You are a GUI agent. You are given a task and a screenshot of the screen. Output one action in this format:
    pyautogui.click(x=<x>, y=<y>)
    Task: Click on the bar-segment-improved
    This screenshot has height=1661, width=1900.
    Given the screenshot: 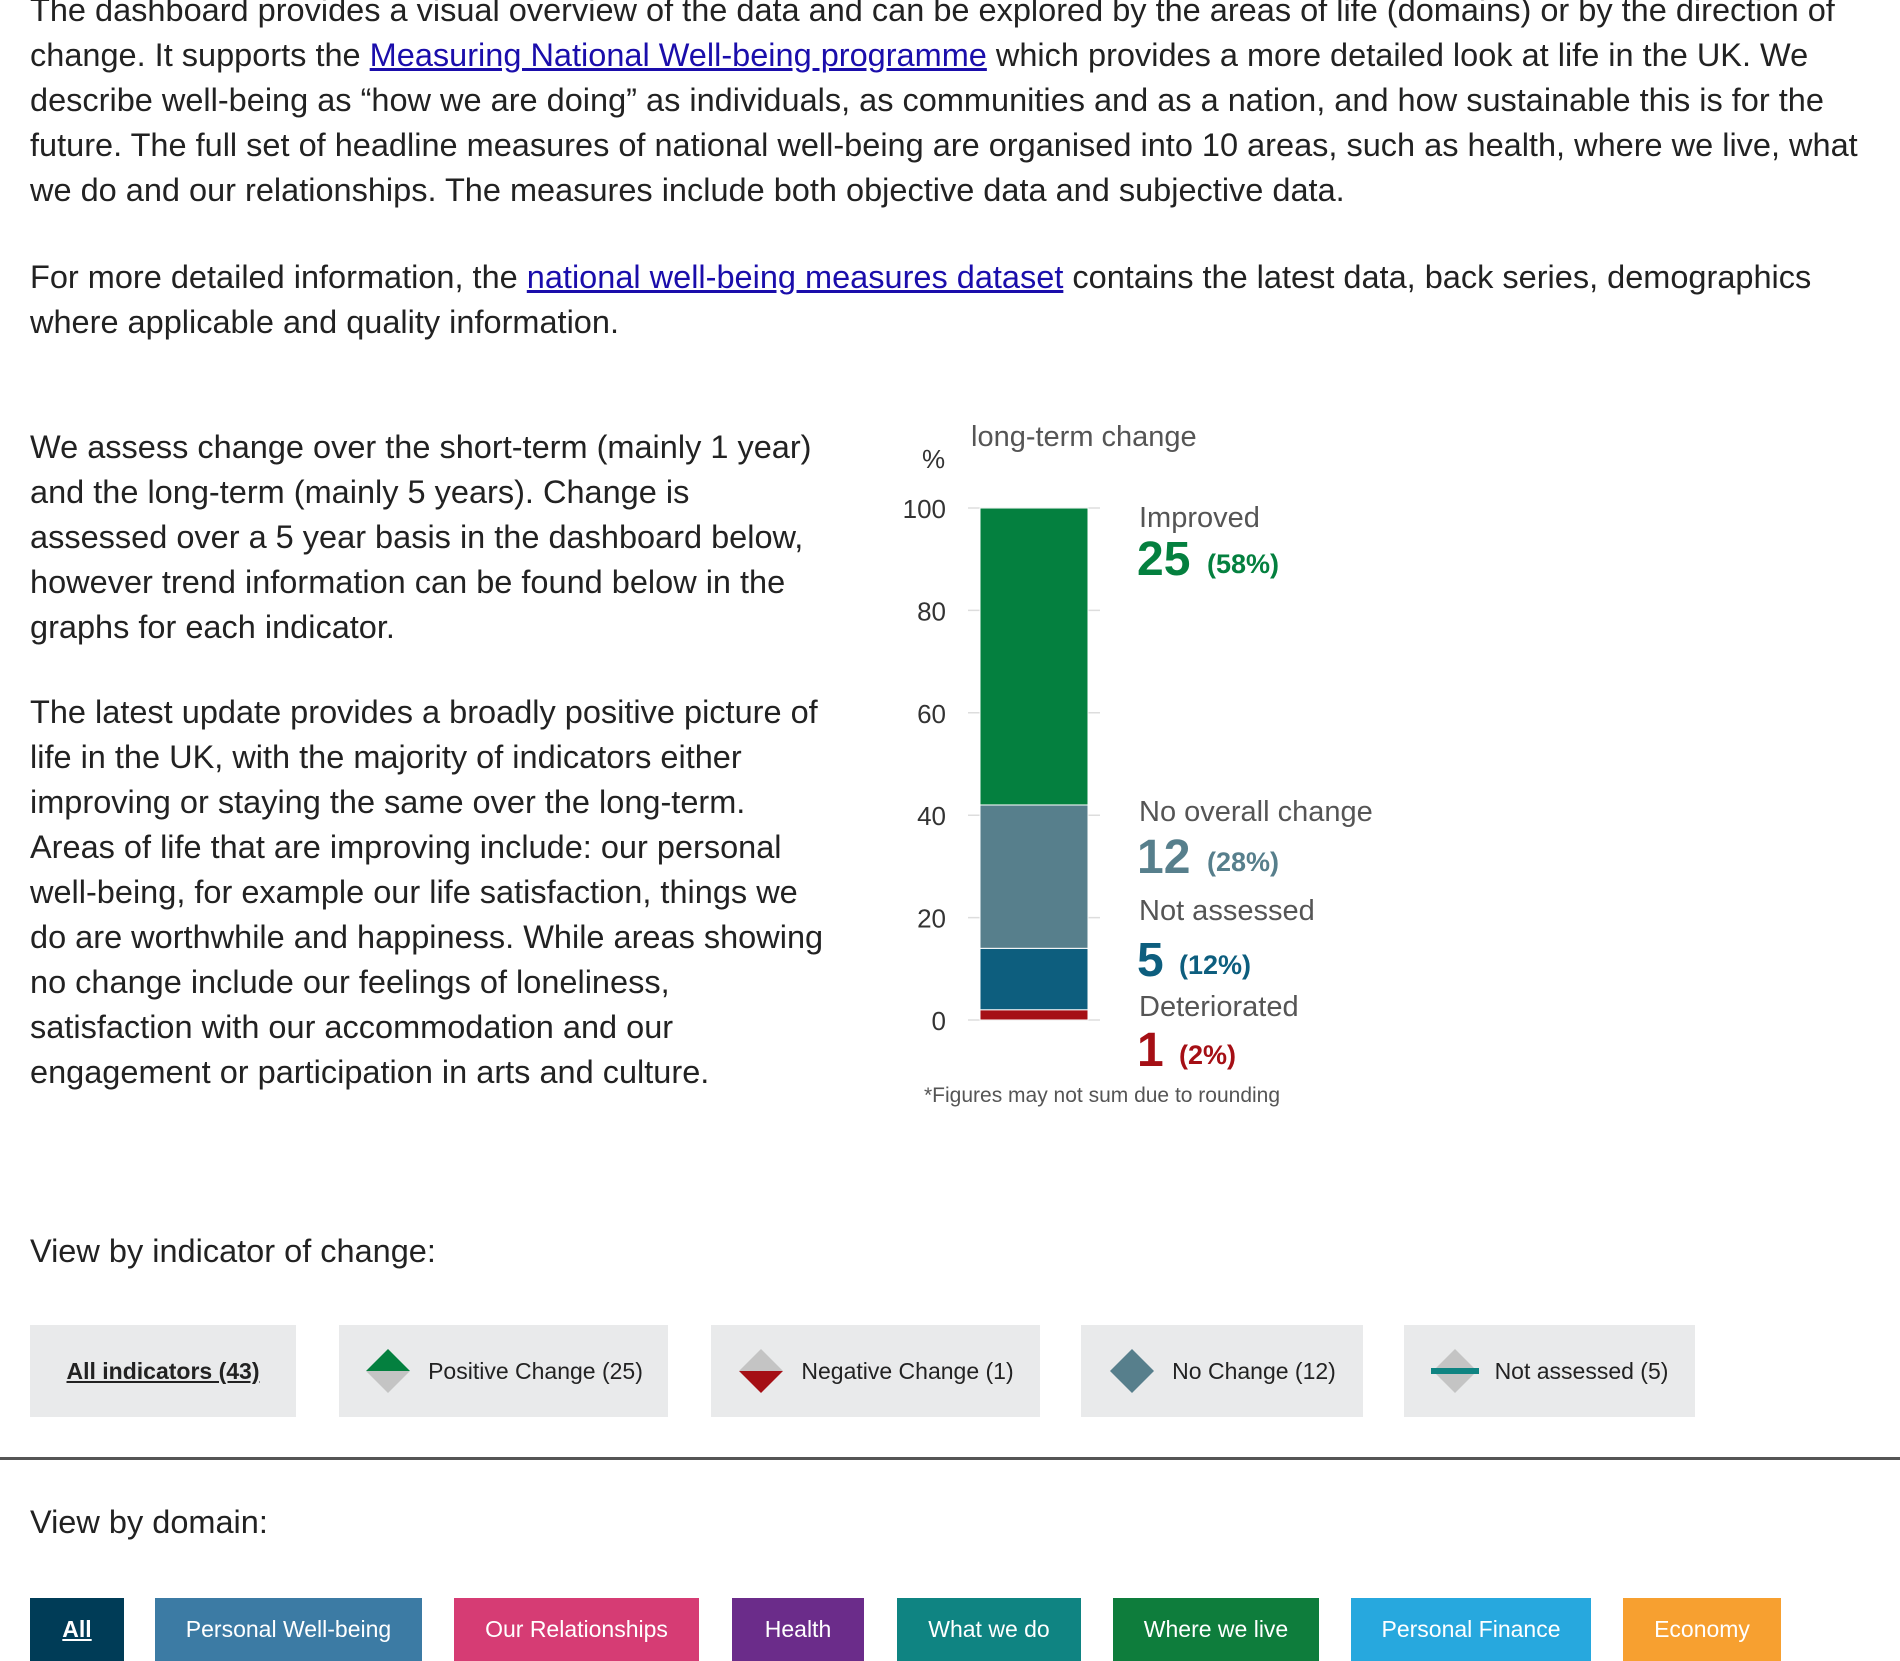 What is the action you would take?
    pyautogui.click(x=1034, y=656)
    